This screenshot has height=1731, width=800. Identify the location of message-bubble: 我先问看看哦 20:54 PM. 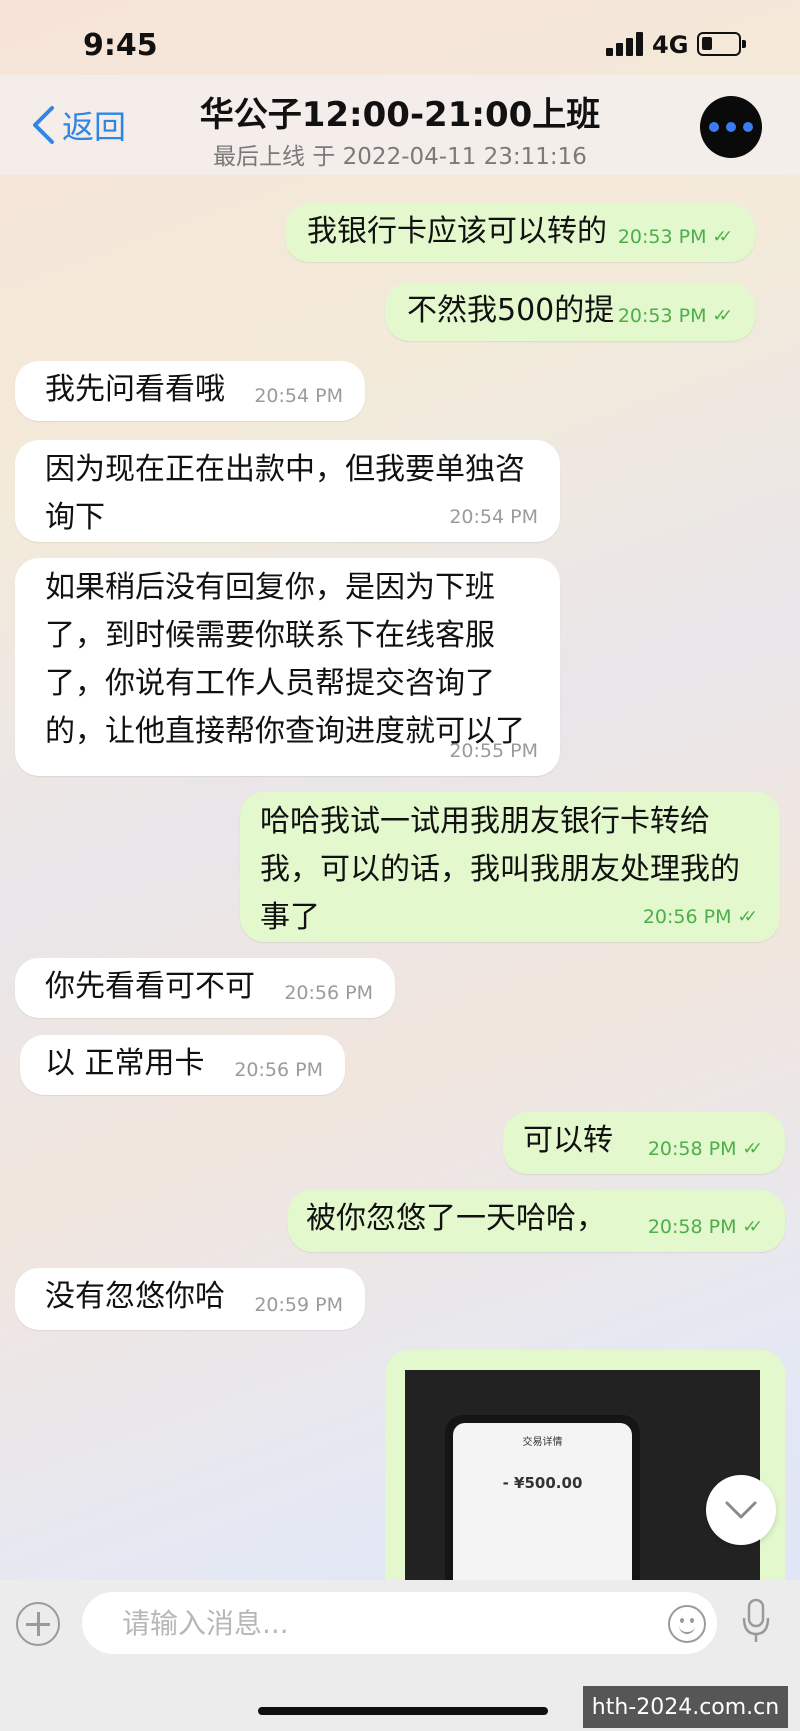
(190, 391).